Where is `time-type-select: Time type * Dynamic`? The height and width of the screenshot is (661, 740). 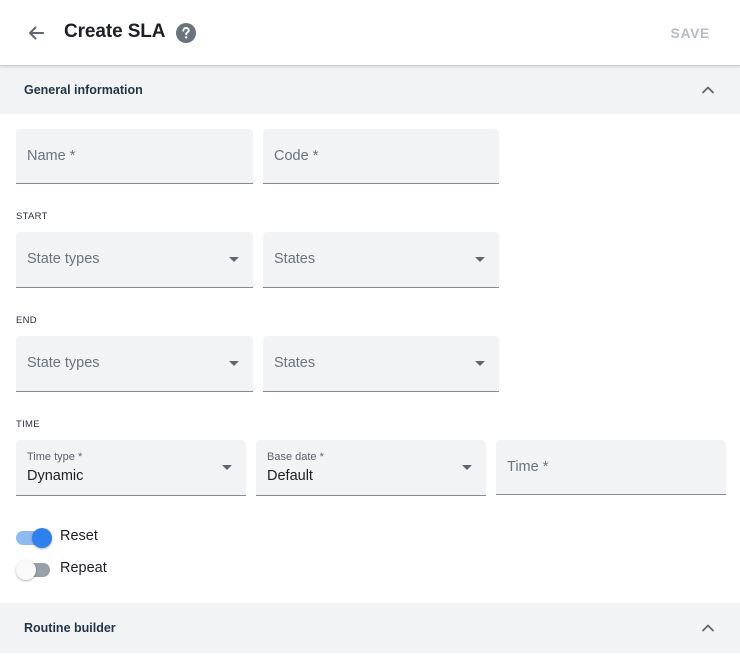 time-type-select: Time type * Dynamic is located at coordinates (131, 468).